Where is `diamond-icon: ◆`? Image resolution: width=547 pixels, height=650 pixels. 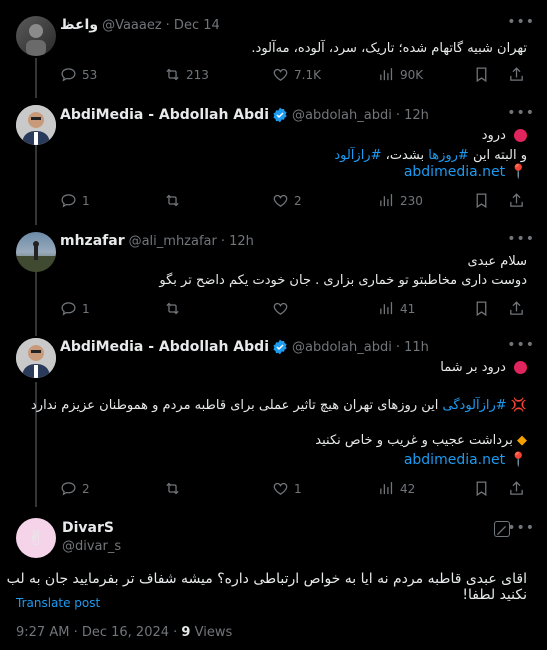
diamond-icon: ◆ is located at coordinates (522, 440).